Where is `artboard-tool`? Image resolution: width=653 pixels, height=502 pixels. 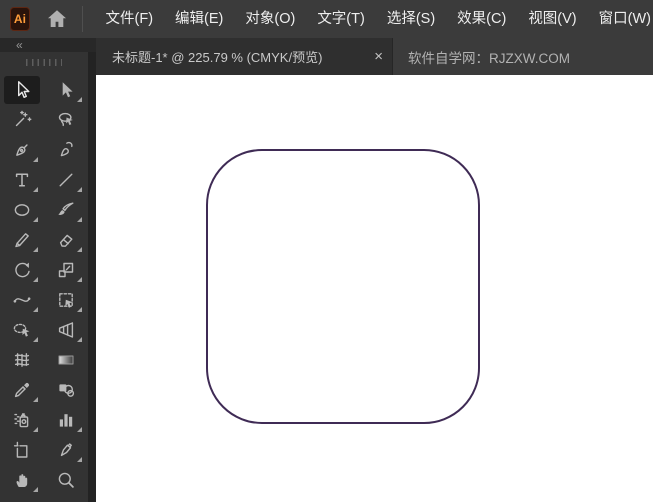 artboard-tool is located at coordinates (22, 450).